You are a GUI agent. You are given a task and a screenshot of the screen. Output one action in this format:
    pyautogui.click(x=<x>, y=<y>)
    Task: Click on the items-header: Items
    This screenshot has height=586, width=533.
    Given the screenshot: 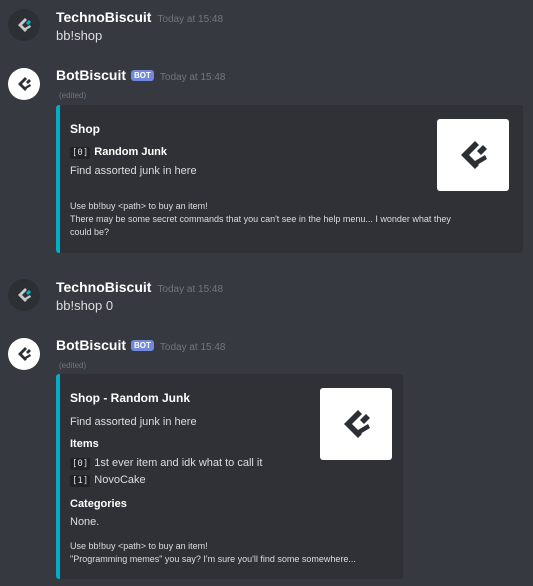 What is the action you would take?
    pyautogui.click(x=84, y=444)
    